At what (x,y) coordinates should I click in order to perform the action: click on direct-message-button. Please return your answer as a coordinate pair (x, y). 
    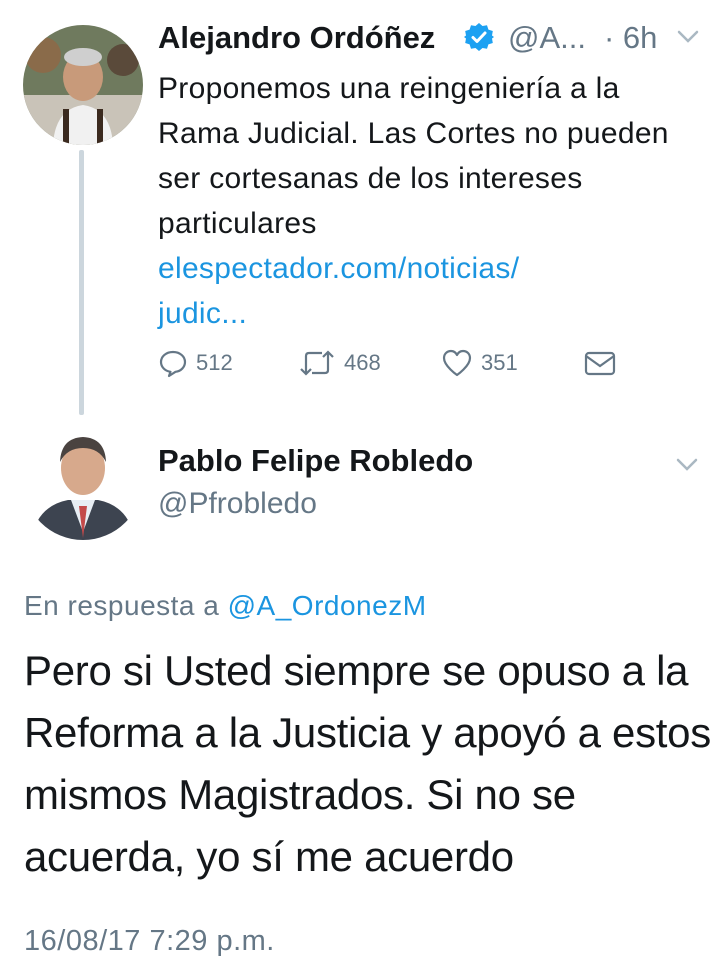
    Looking at the image, I should click on (600, 363).